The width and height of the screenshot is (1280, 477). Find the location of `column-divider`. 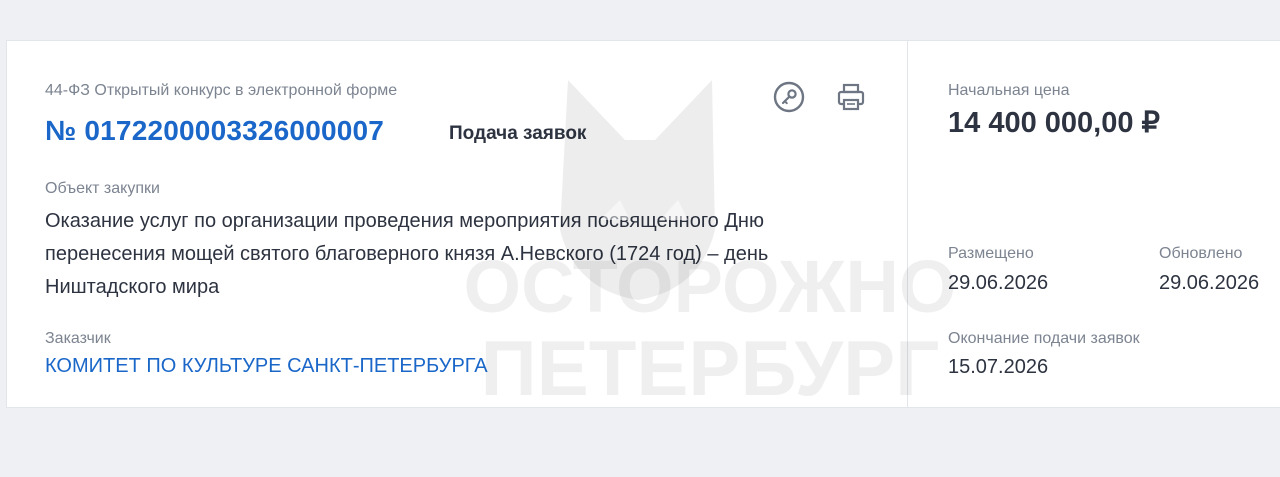

column-divider is located at coordinates (907, 224).